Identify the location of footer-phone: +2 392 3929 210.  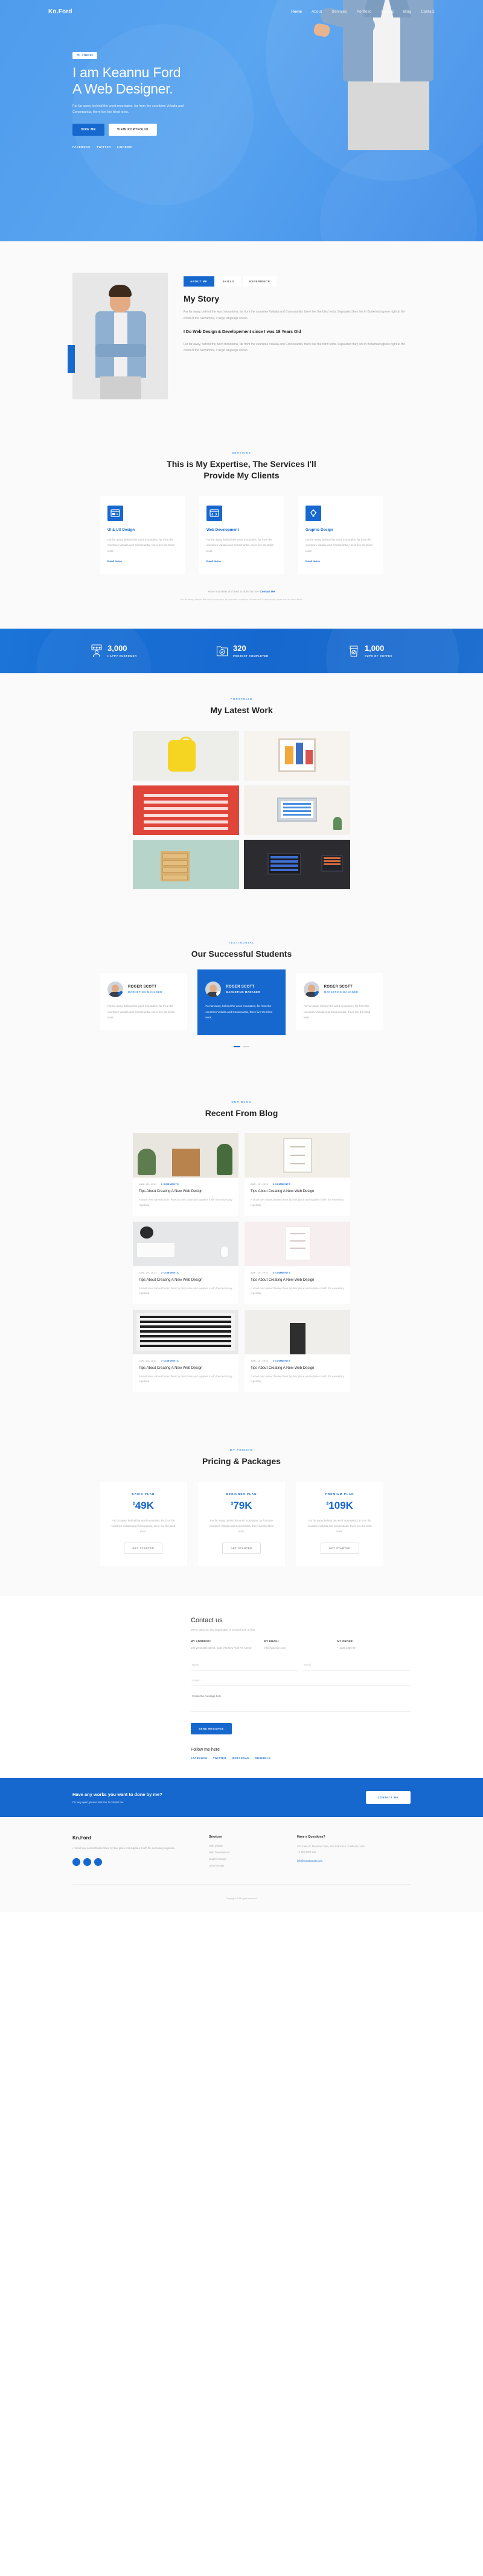
(354, 1852).